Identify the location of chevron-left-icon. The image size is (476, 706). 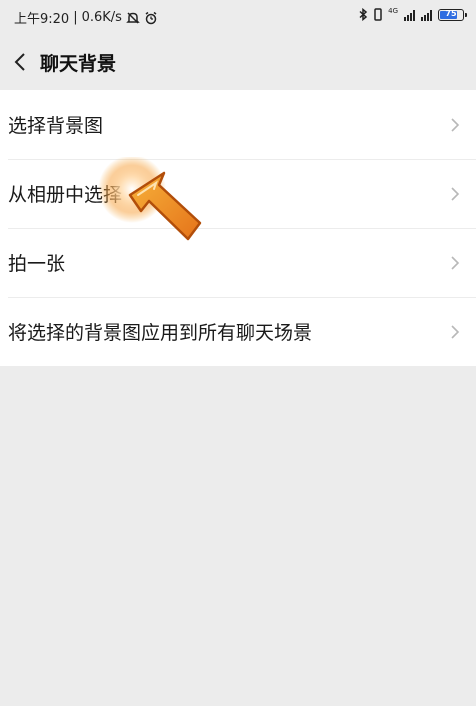
(19, 62).